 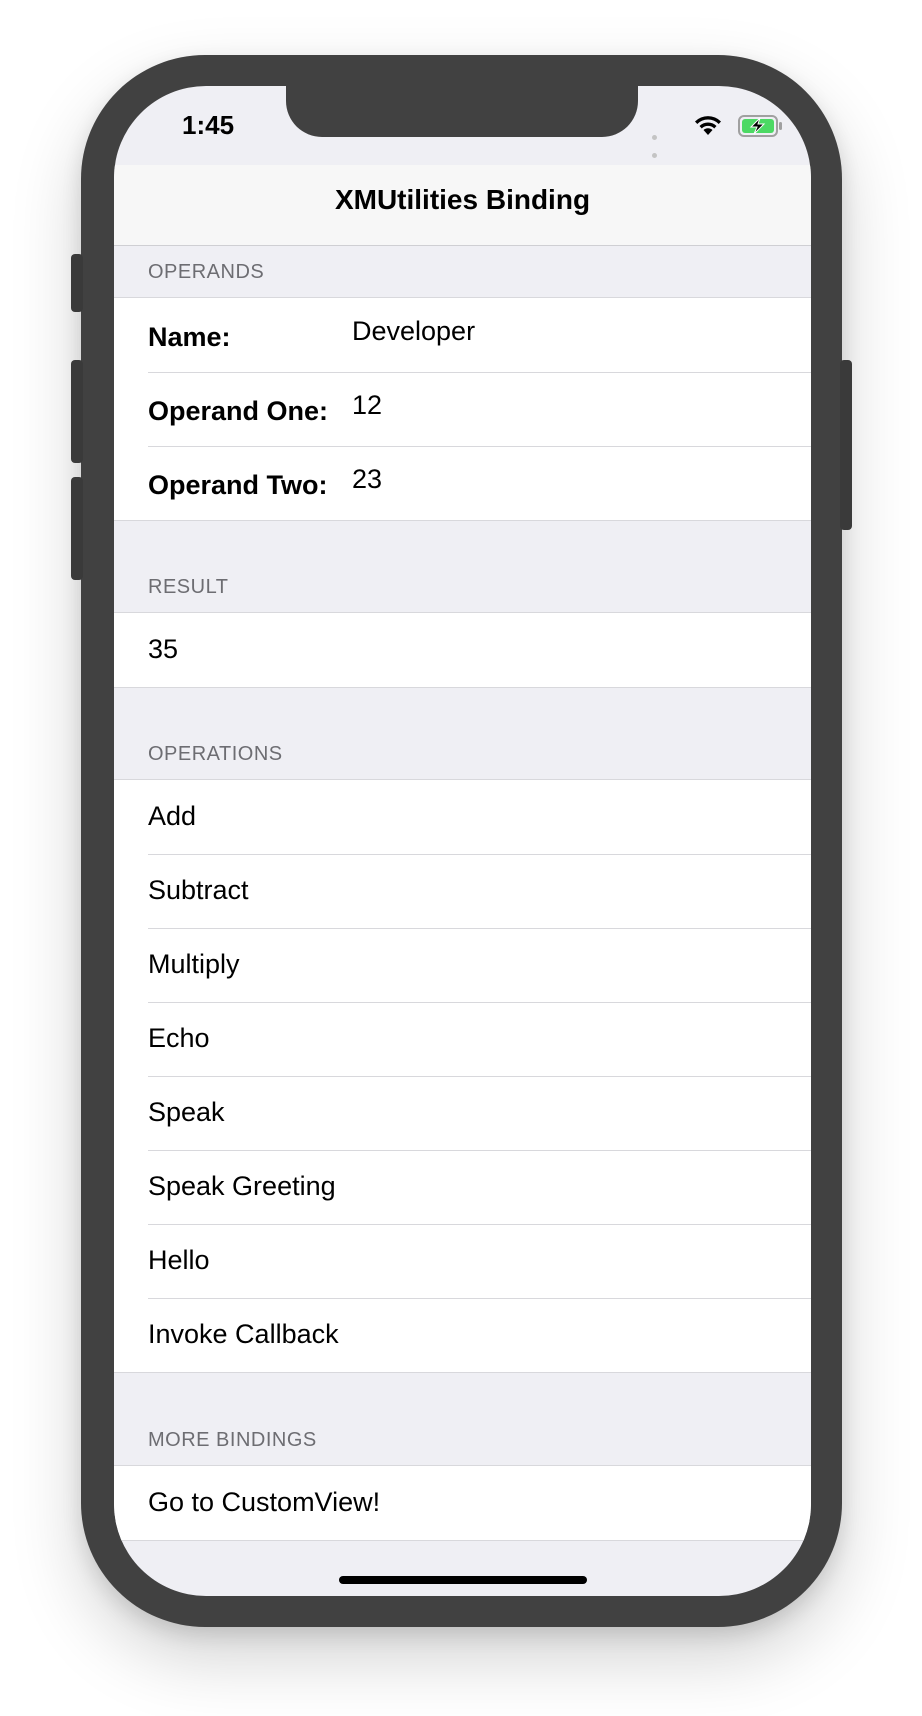 What do you see at coordinates (189, 337) in the screenshot?
I see `name-label: Name:` at bounding box center [189, 337].